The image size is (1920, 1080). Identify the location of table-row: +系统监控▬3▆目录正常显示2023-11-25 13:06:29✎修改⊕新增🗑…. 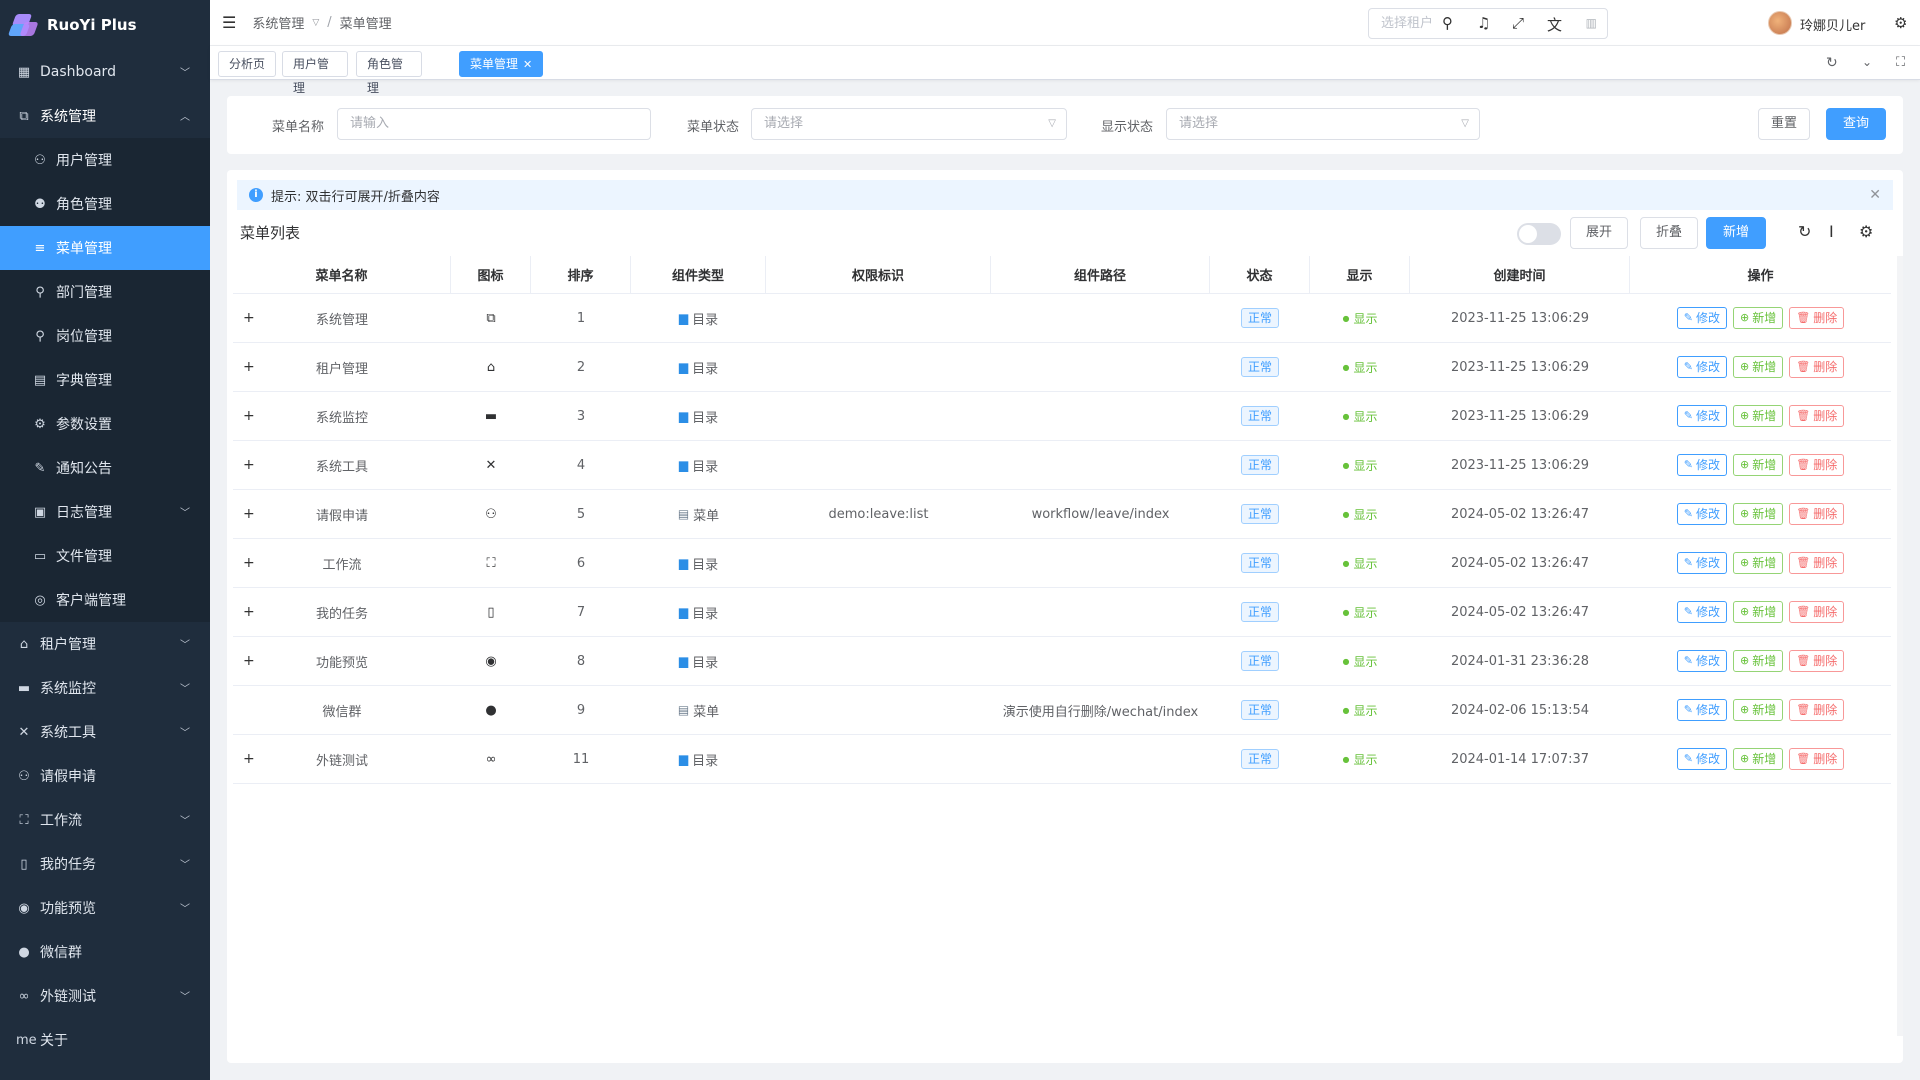
(1062, 416).